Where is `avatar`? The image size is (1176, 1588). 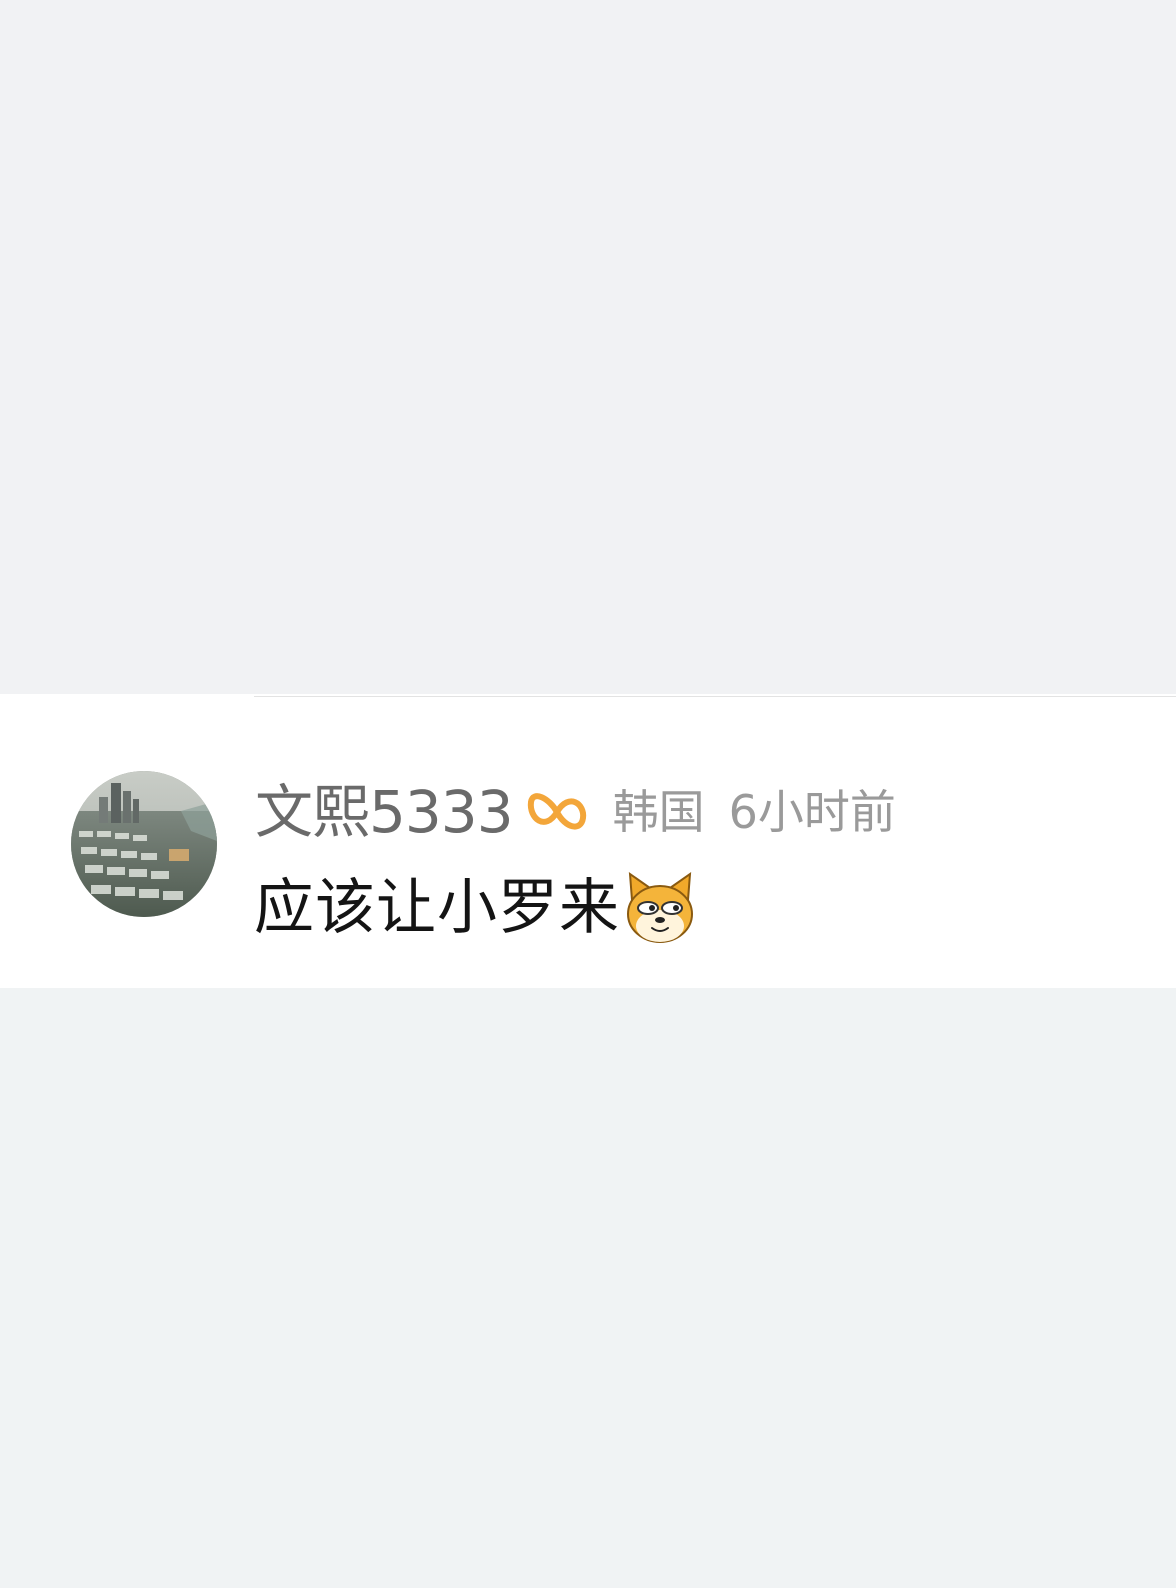 avatar is located at coordinates (144, 844).